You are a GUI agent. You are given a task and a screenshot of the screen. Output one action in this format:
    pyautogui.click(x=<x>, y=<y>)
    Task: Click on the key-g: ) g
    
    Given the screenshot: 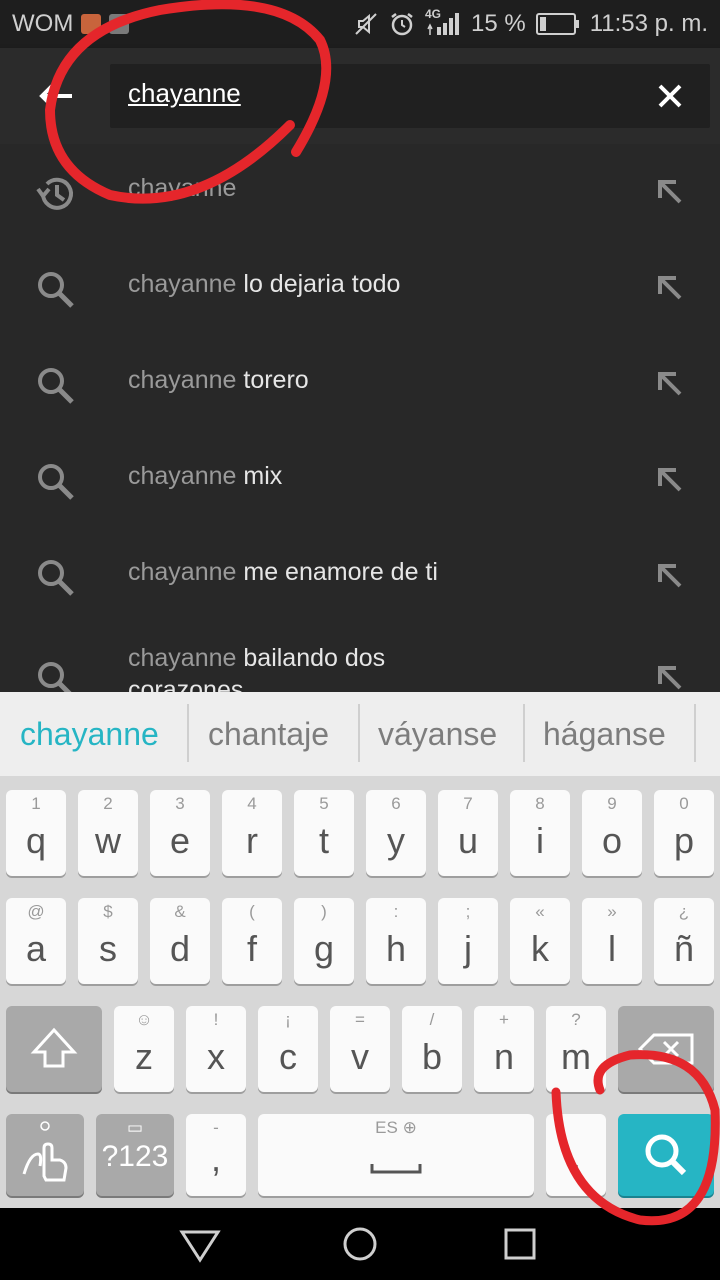 What is the action you would take?
    pyautogui.click(x=324, y=941)
    